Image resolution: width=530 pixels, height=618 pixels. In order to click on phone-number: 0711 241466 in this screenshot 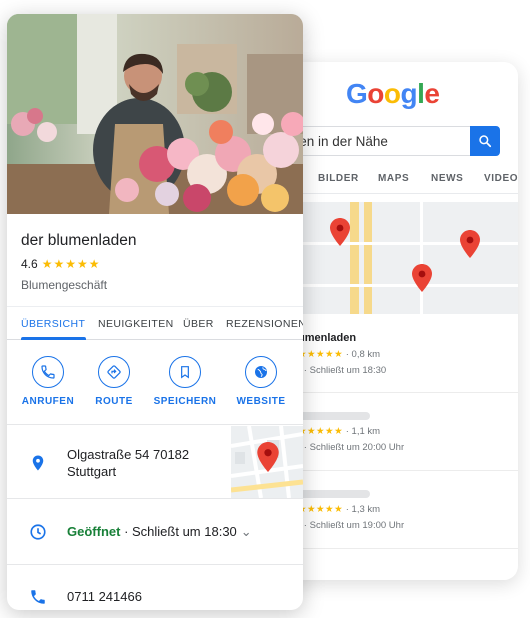, I will do `click(104, 596)`.